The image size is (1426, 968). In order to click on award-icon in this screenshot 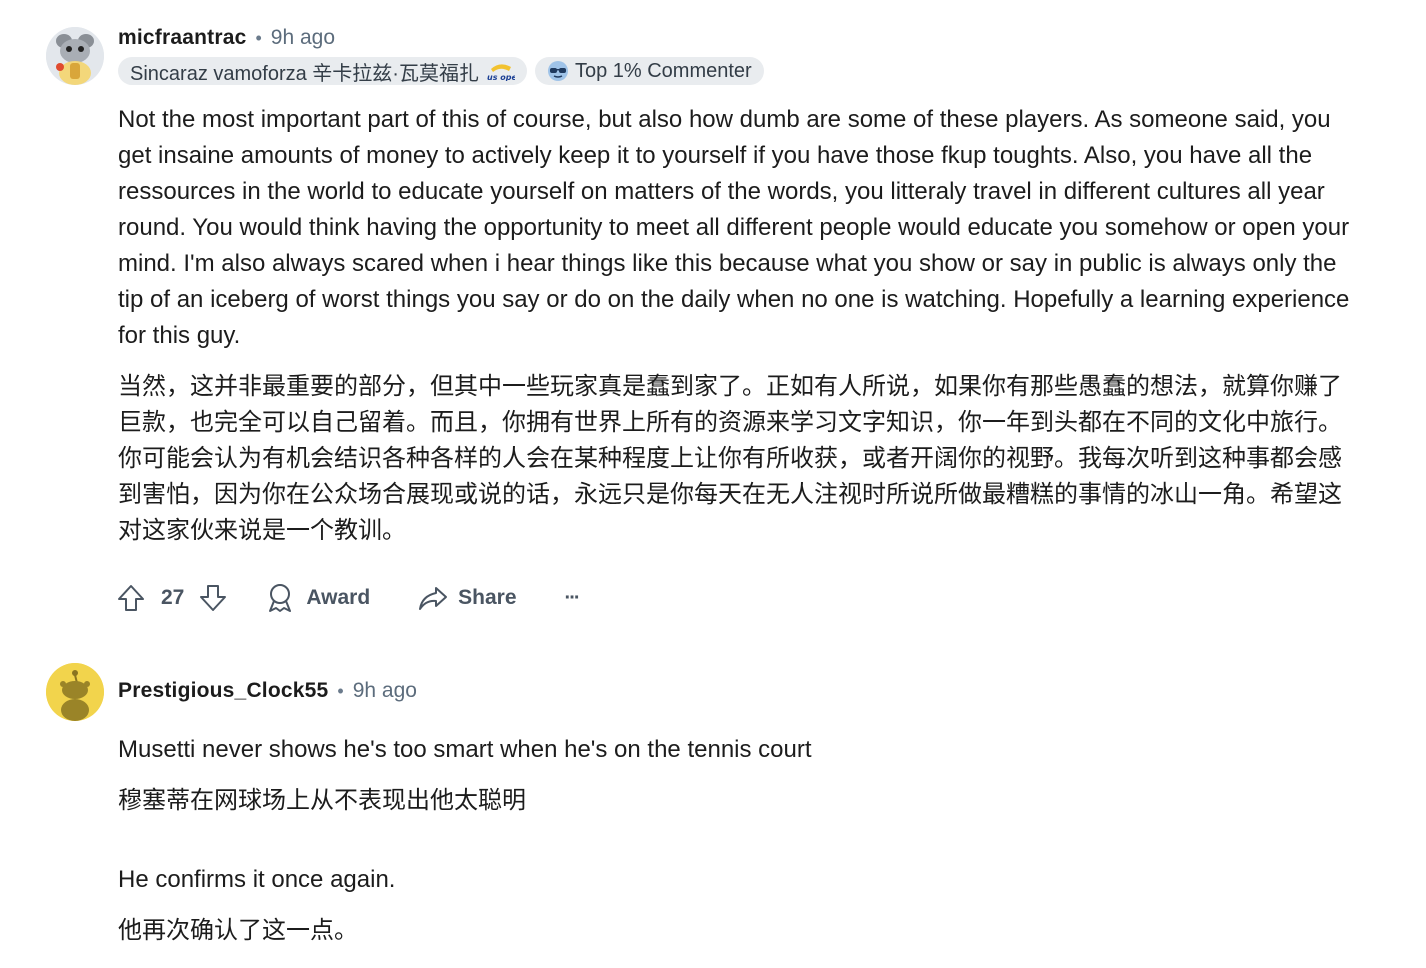, I will do `click(280, 598)`.